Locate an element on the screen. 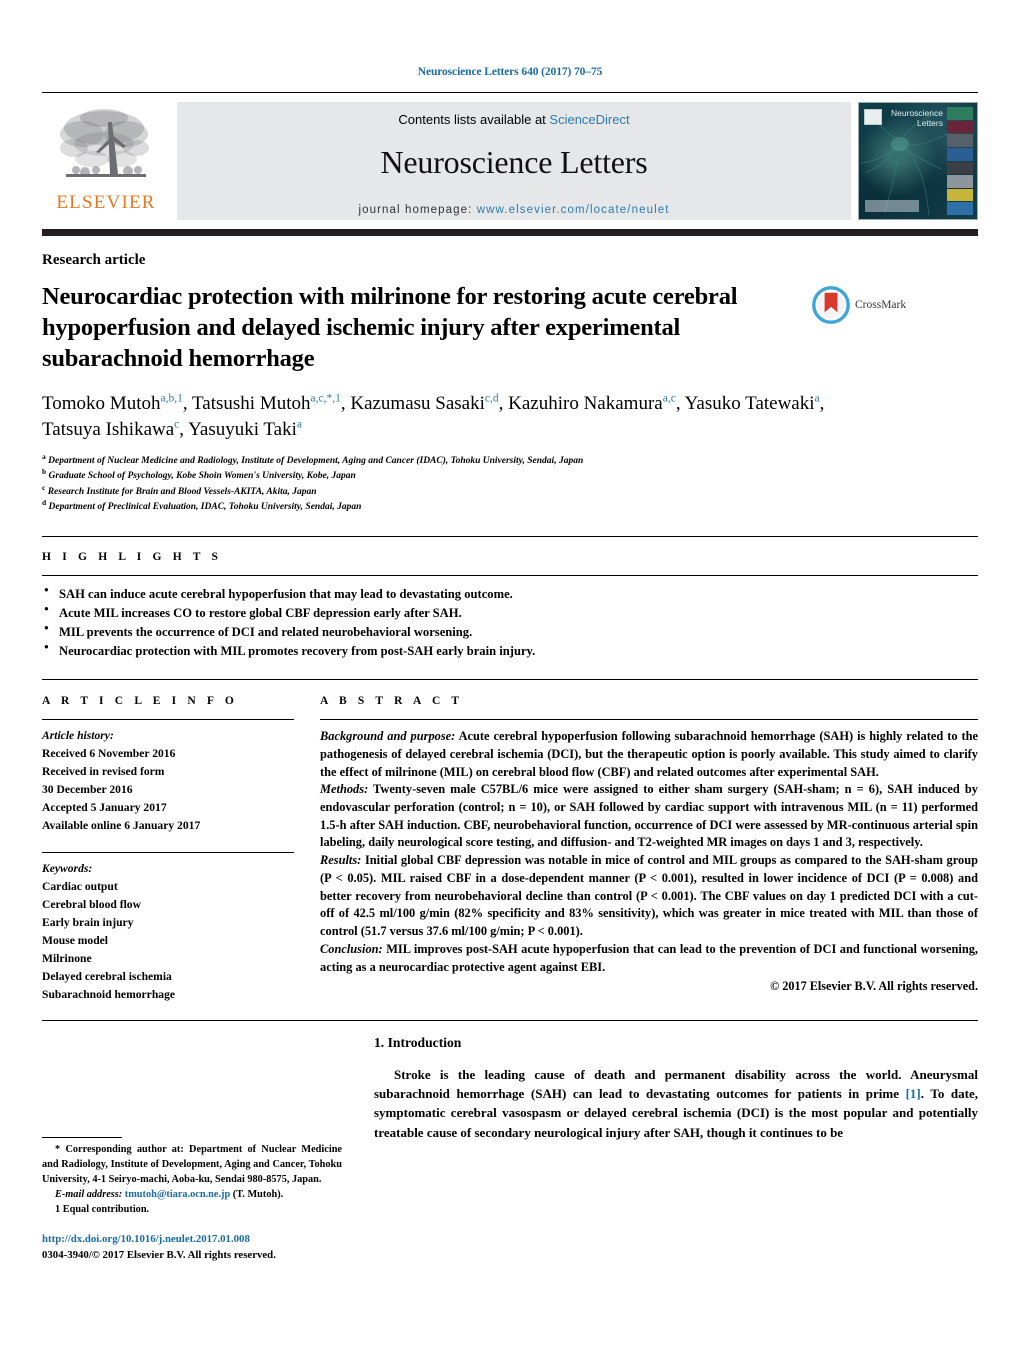 This screenshot has height=1351, width=1020. affiliation-mark: d is located at coordinates (44, 502).